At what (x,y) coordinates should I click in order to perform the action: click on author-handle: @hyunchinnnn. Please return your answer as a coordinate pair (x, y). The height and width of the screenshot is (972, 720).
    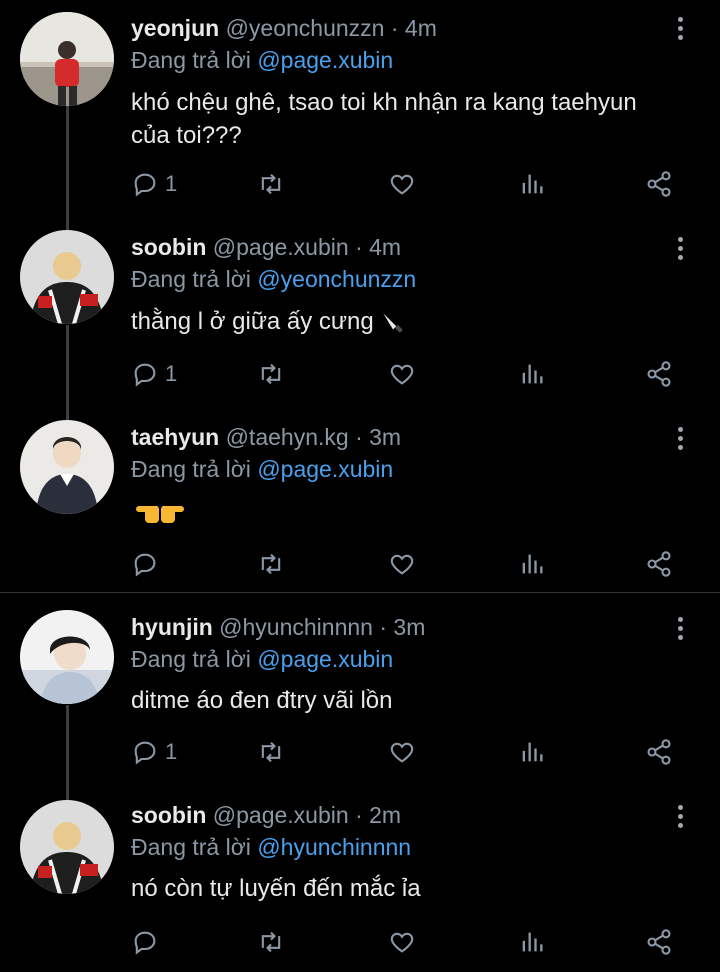
    Looking at the image, I should click on (296, 627).